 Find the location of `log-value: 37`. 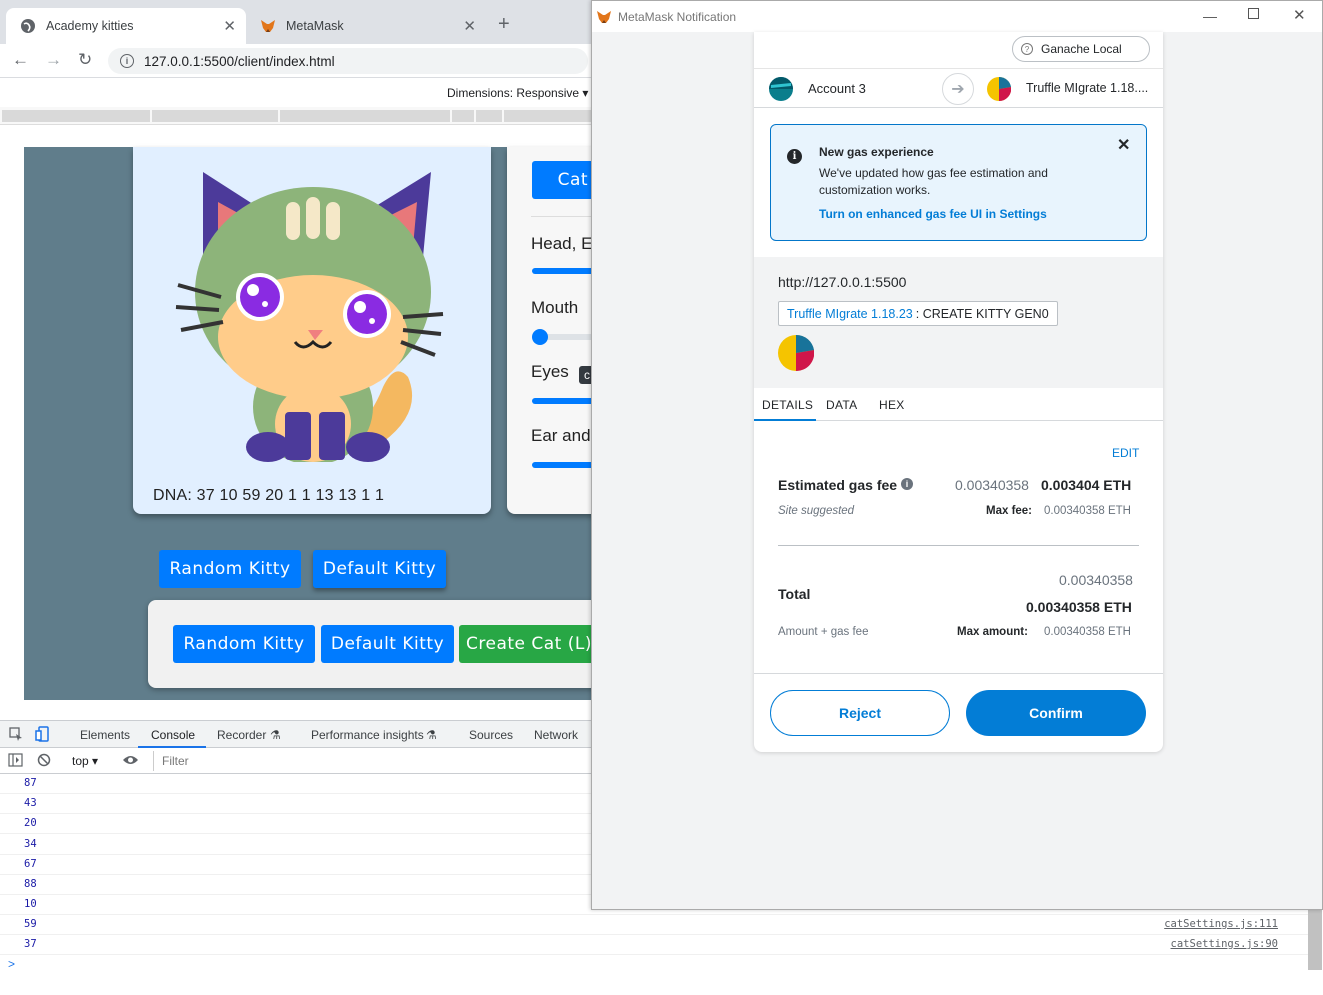

log-value: 37 is located at coordinates (30, 944).